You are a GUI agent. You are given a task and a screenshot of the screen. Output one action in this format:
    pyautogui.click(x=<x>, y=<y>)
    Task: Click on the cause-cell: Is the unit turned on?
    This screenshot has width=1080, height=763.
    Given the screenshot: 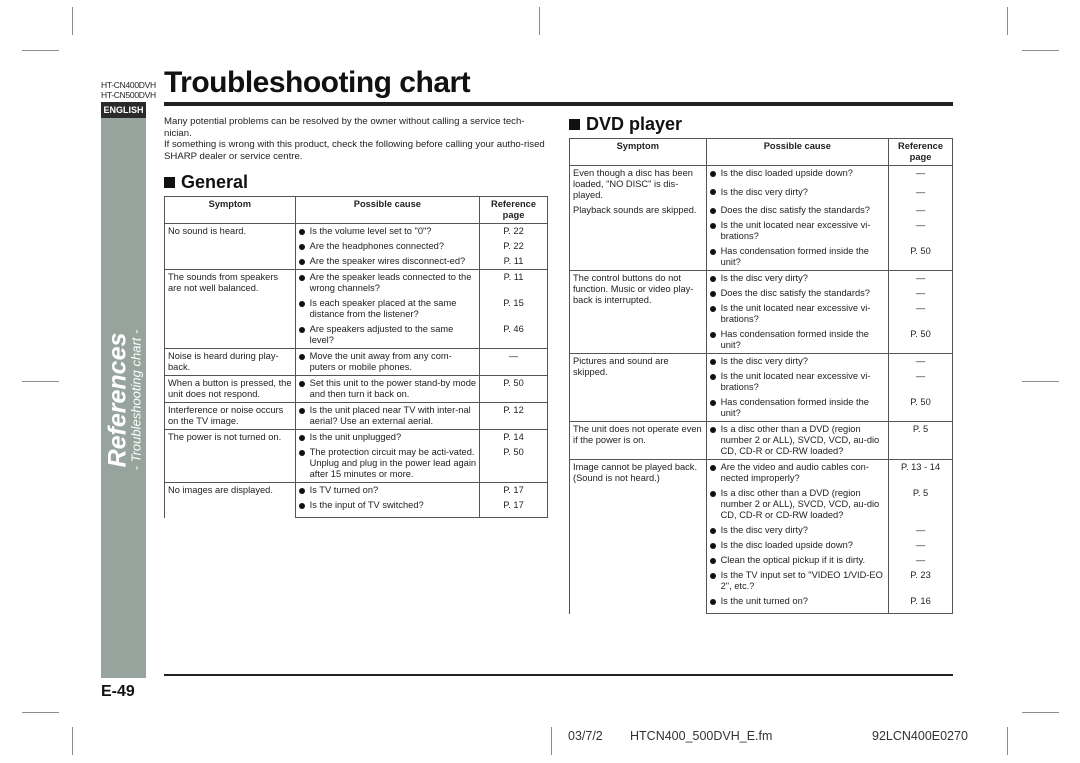 What is the action you would take?
    pyautogui.click(x=797, y=604)
    